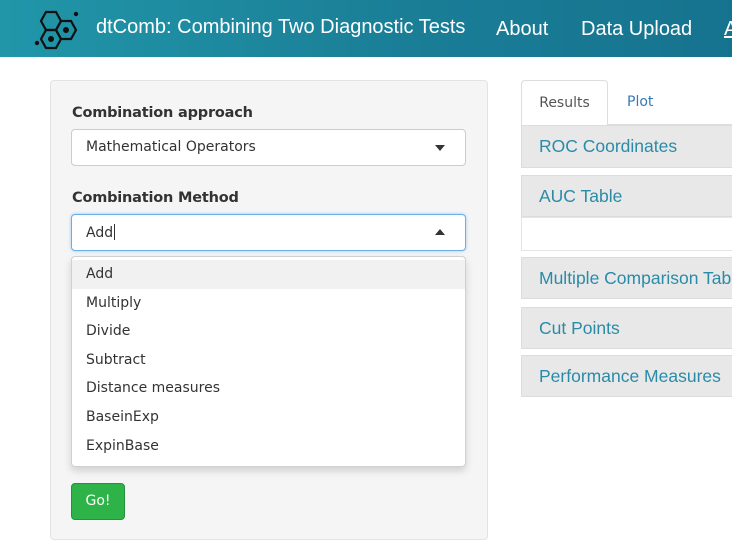 This screenshot has width=732, height=554. I want to click on combination-method-input: Add, so click(101, 232).